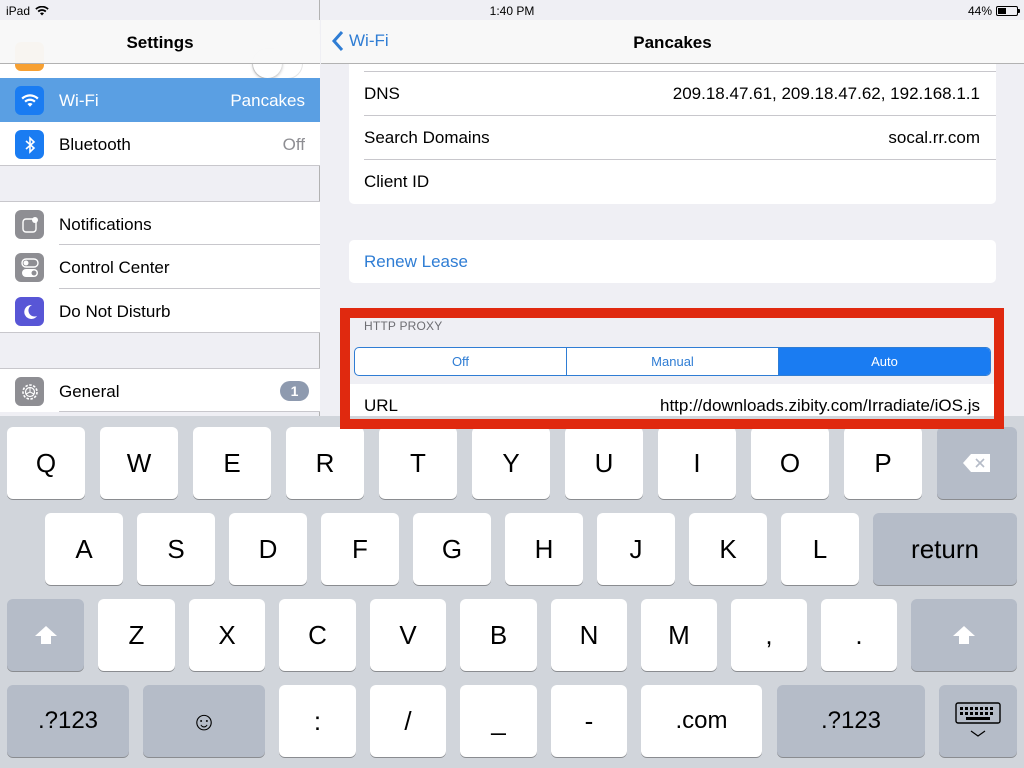 This screenshot has width=1024, height=768. I want to click on key-c: C, so click(317, 635).